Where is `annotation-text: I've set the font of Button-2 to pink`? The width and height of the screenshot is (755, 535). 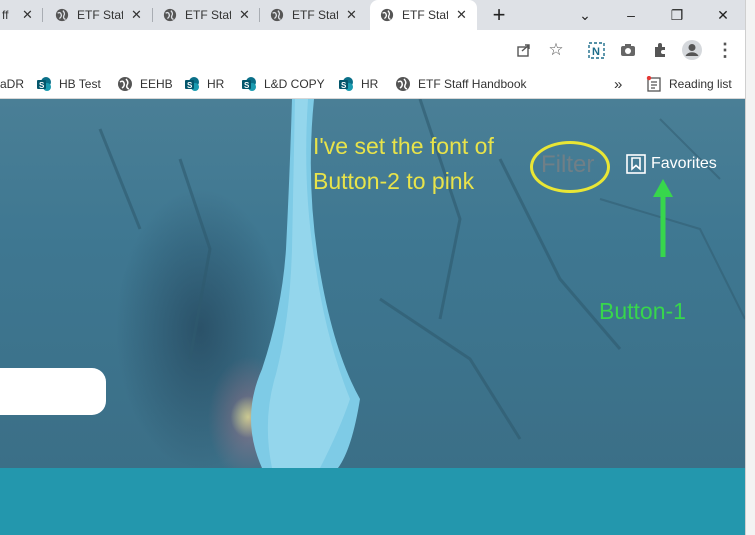 annotation-text: I've set the font of Button-2 to pink is located at coordinates (403, 163).